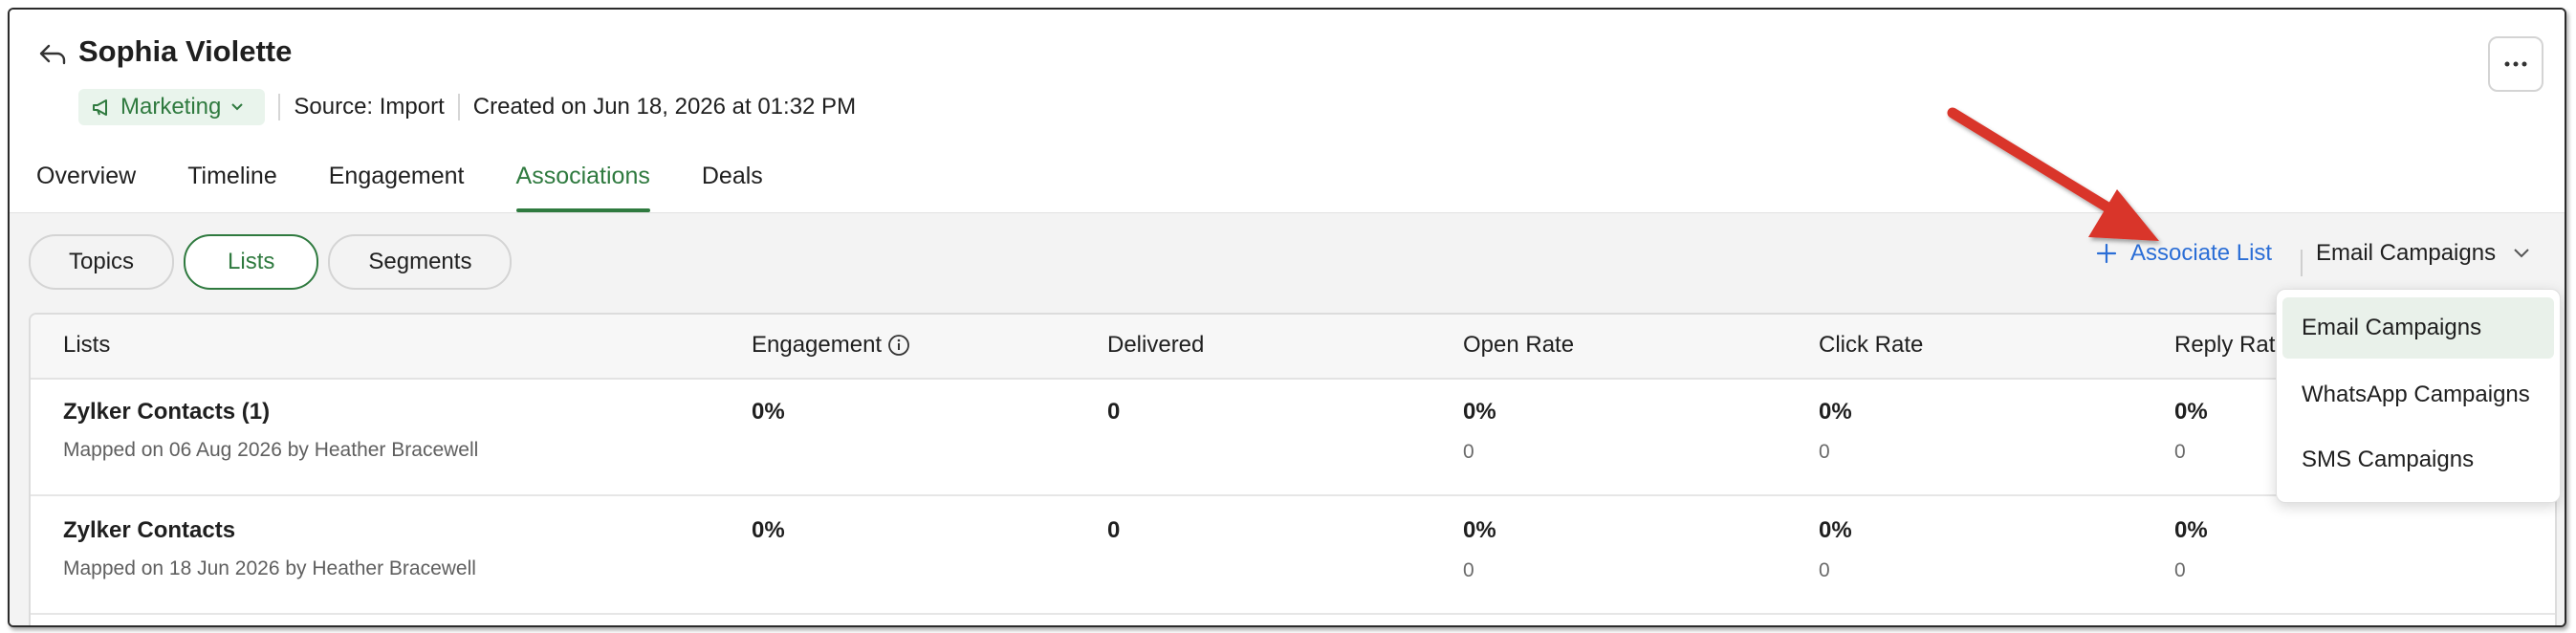 The width and height of the screenshot is (2576, 633). I want to click on header-open-rate: Open Rate, so click(1518, 345).